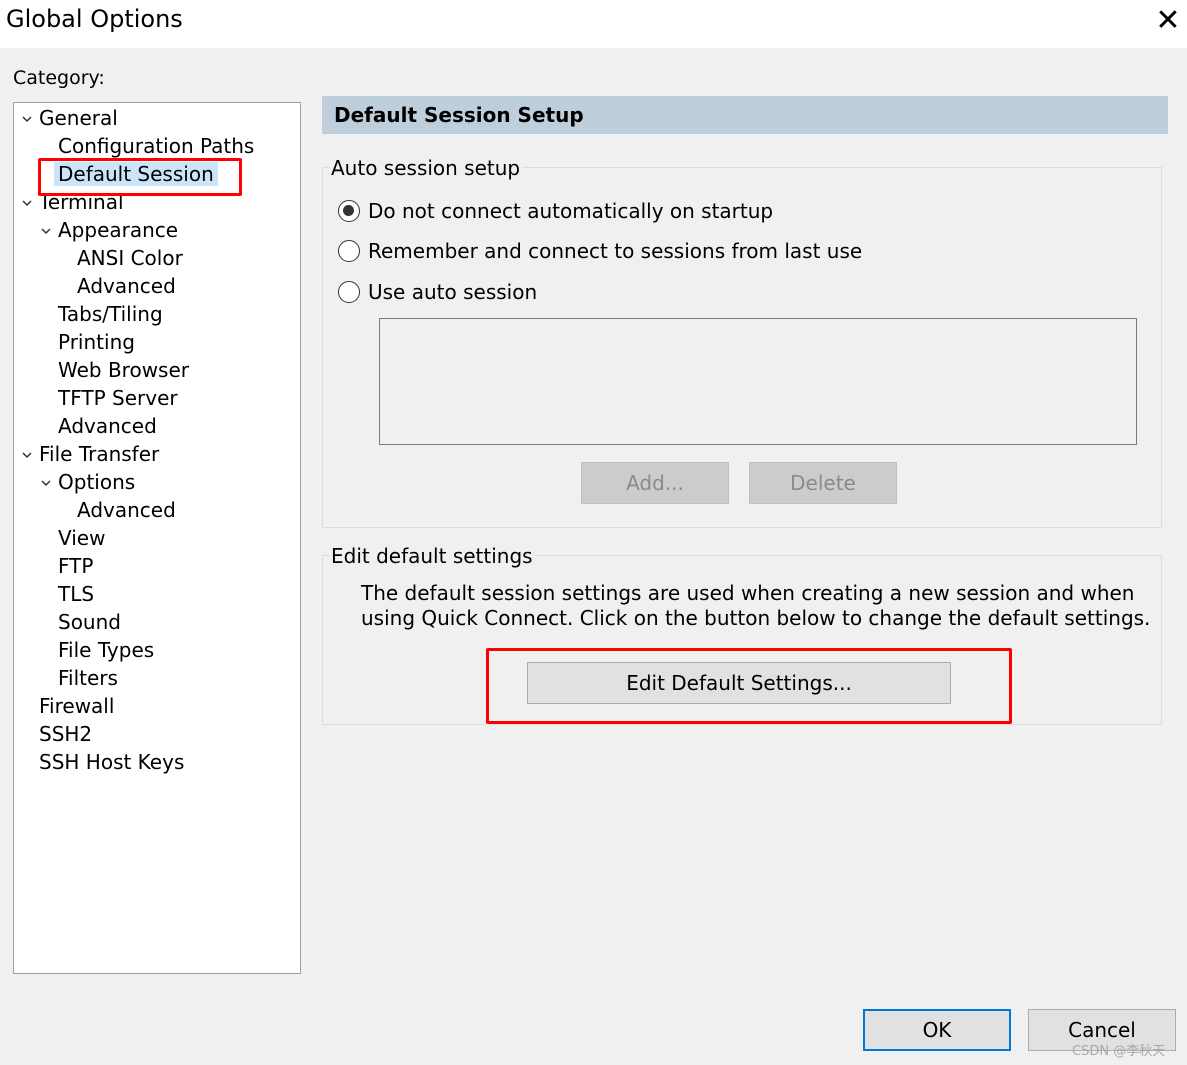  What do you see at coordinates (570, 211) in the screenshot?
I see `radio-label-do-not-connect: Do not connect automatically on startup` at bounding box center [570, 211].